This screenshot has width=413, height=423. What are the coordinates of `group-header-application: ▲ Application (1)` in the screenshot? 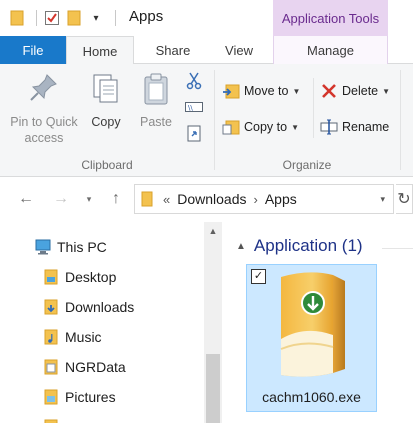 It's located at (299, 246).